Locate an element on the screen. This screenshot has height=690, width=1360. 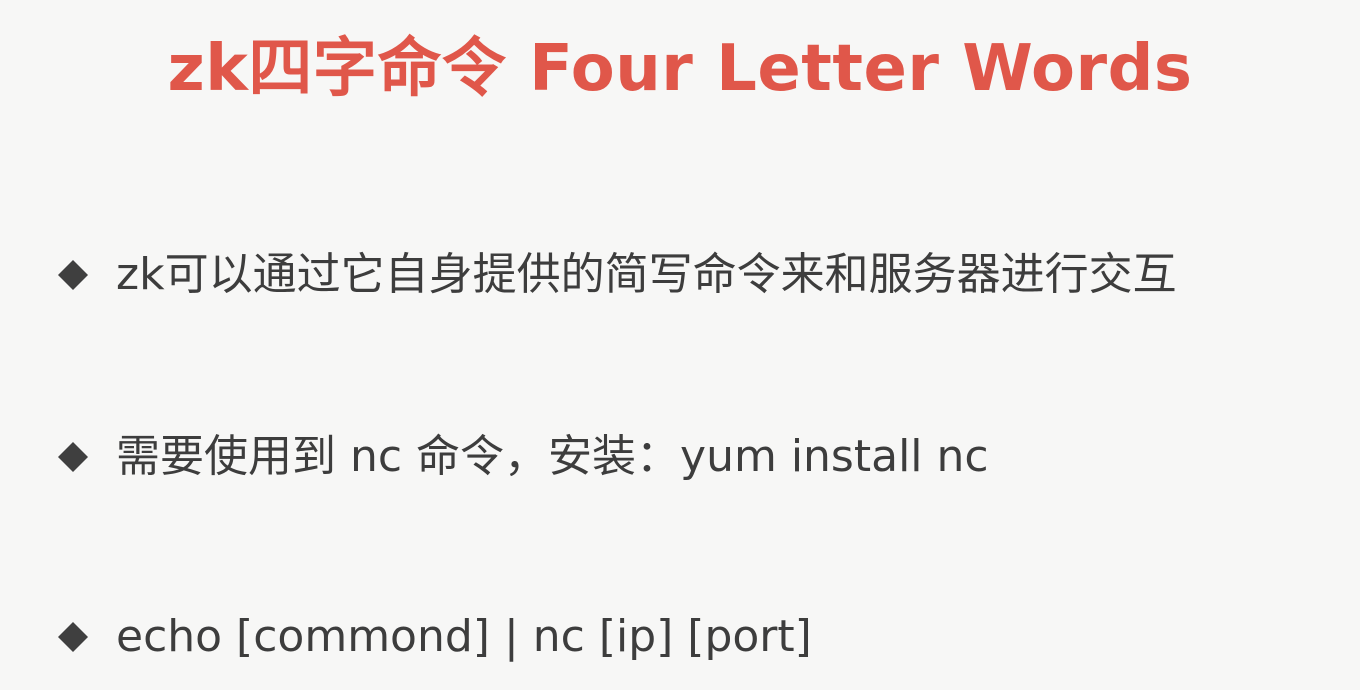
bullet-text-3: echo [commond] | nc [ip] [port] is located at coordinates (464, 636).